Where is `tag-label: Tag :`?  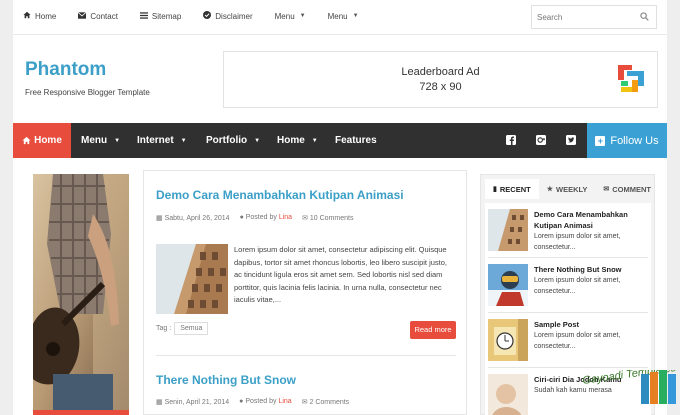 tag-label: Tag : is located at coordinates (164, 328).